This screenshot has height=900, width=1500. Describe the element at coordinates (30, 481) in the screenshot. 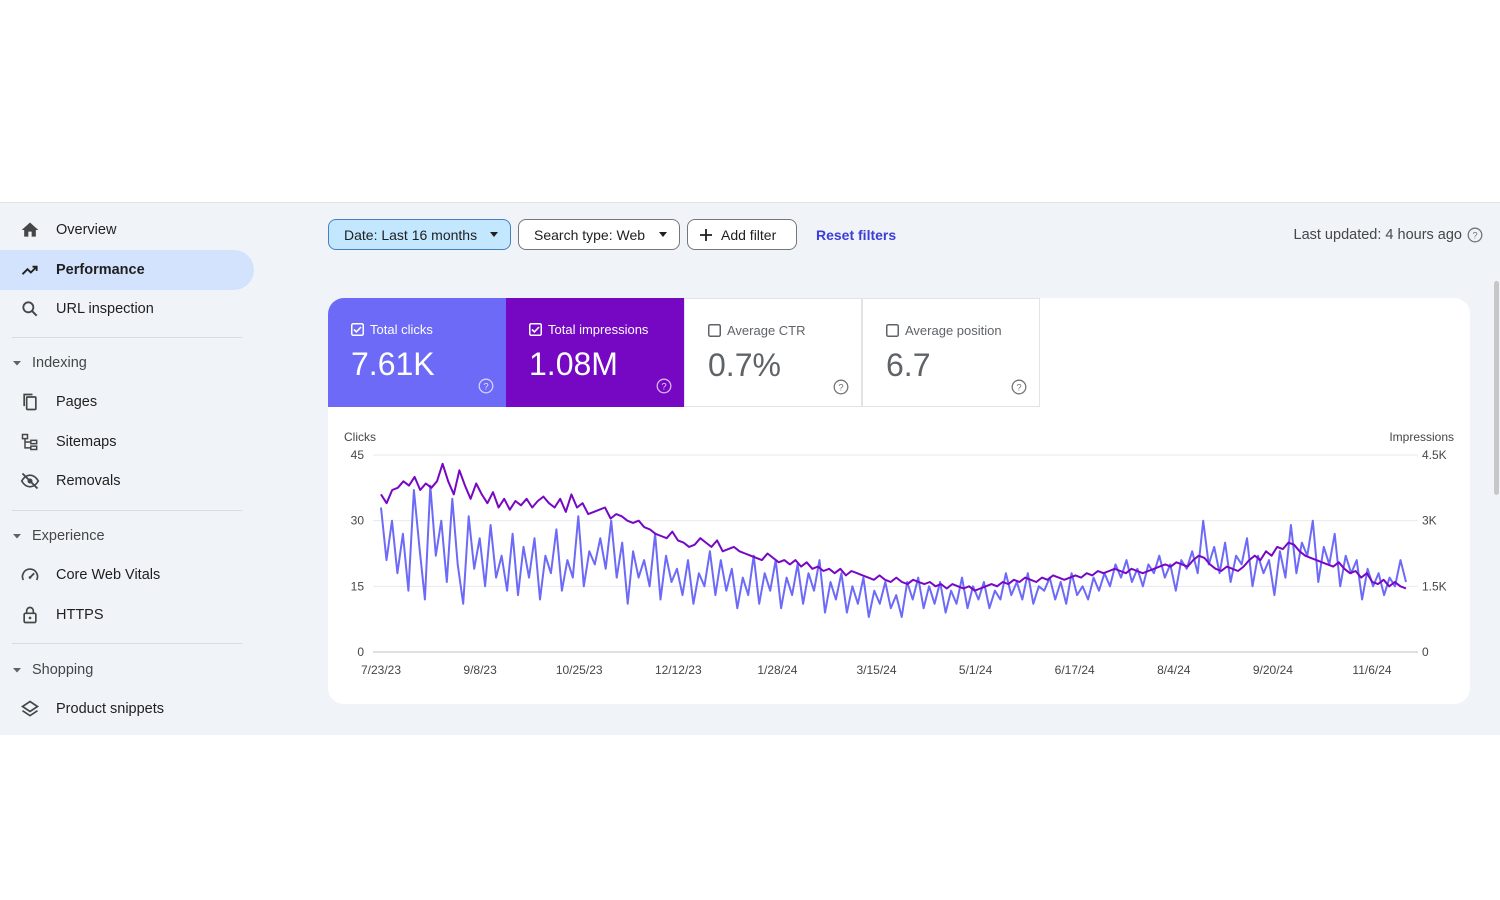

I see `visibility-off-icon` at that location.